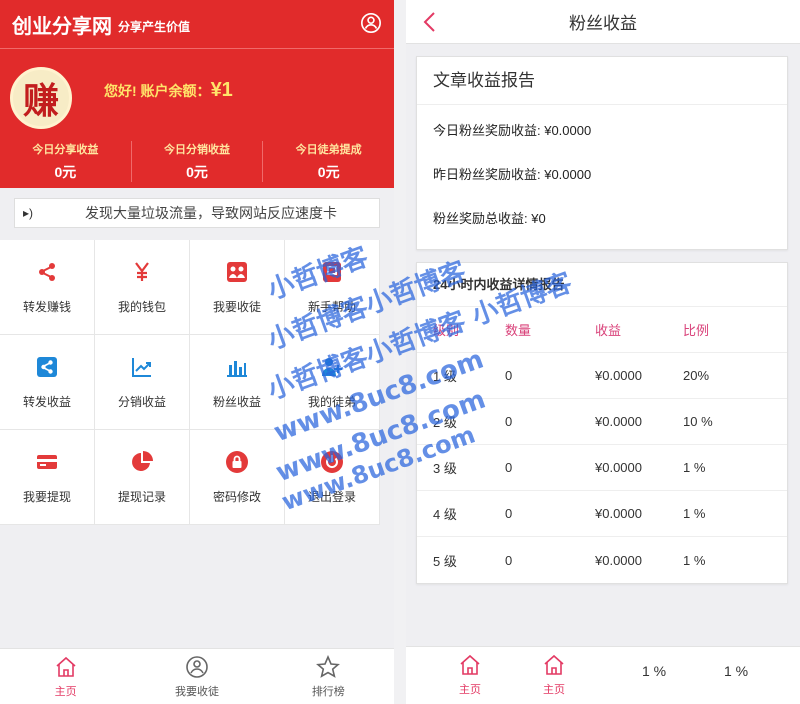 This screenshot has height=704, width=800. What do you see at coordinates (47, 461) in the screenshot?
I see `card-icon` at bounding box center [47, 461].